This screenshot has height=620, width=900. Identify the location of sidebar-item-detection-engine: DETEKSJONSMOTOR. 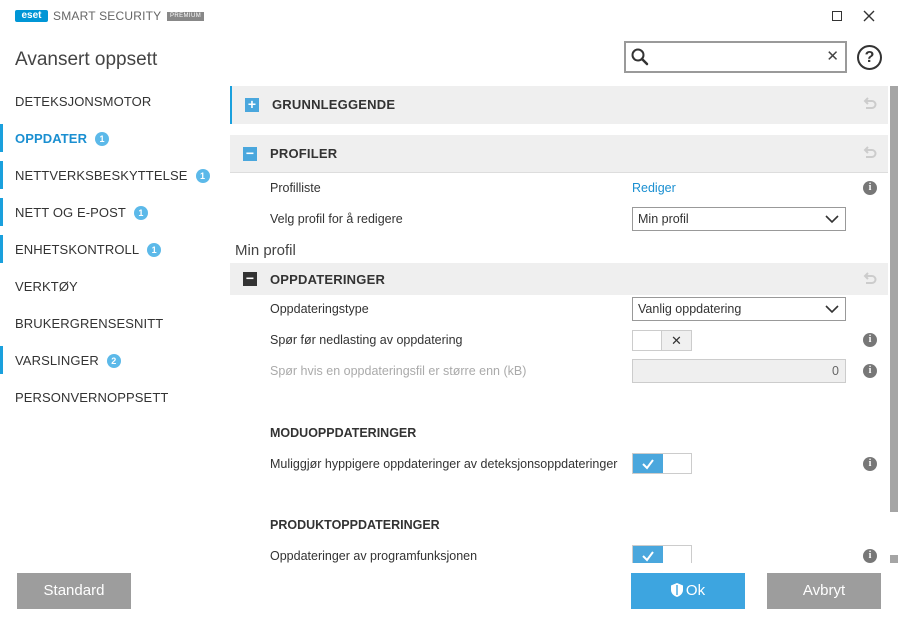
(110, 101).